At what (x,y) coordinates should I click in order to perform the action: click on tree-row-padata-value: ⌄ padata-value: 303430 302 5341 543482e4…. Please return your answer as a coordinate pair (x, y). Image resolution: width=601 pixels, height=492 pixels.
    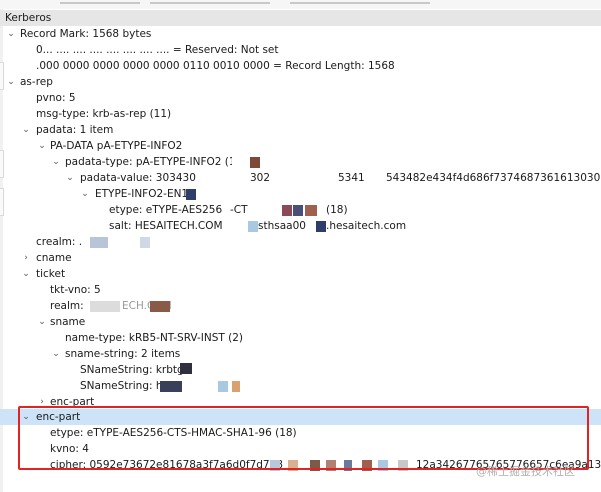
    Looking at the image, I should click on (300, 178).